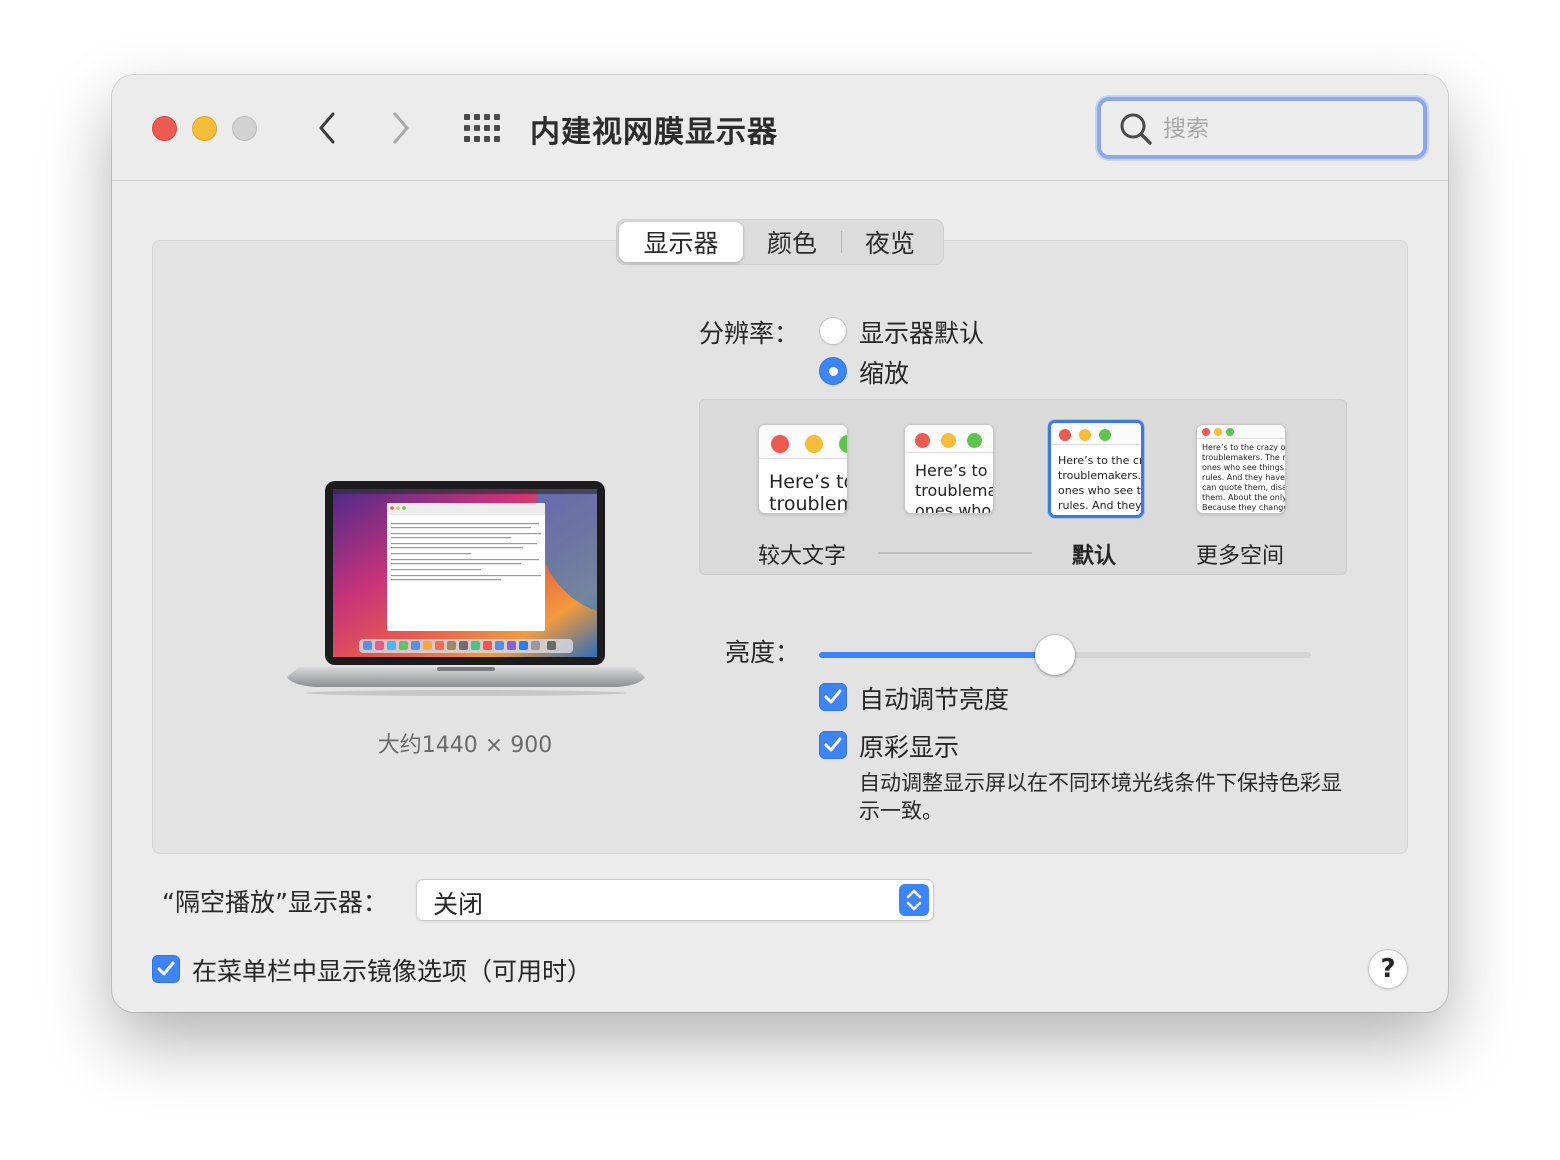 This screenshot has width=1560, height=1160. Describe the element at coordinates (465, 745) in the screenshot. I see `approx-resolution: 大约1440 × 900` at that location.